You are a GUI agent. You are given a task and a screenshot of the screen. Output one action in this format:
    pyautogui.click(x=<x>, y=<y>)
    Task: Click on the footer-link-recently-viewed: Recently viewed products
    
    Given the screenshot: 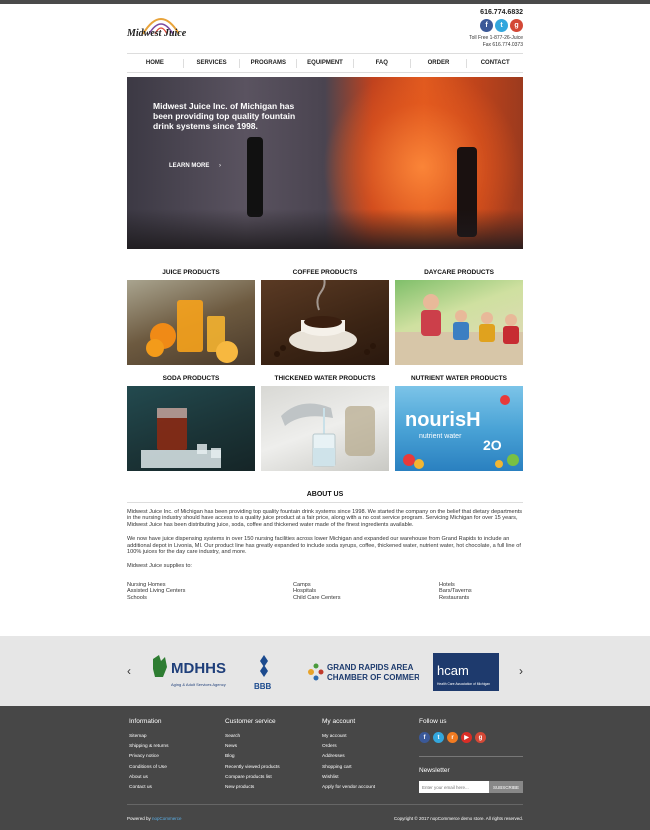 What is the action you would take?
    pyautogui.click(x=252, y=768)
    